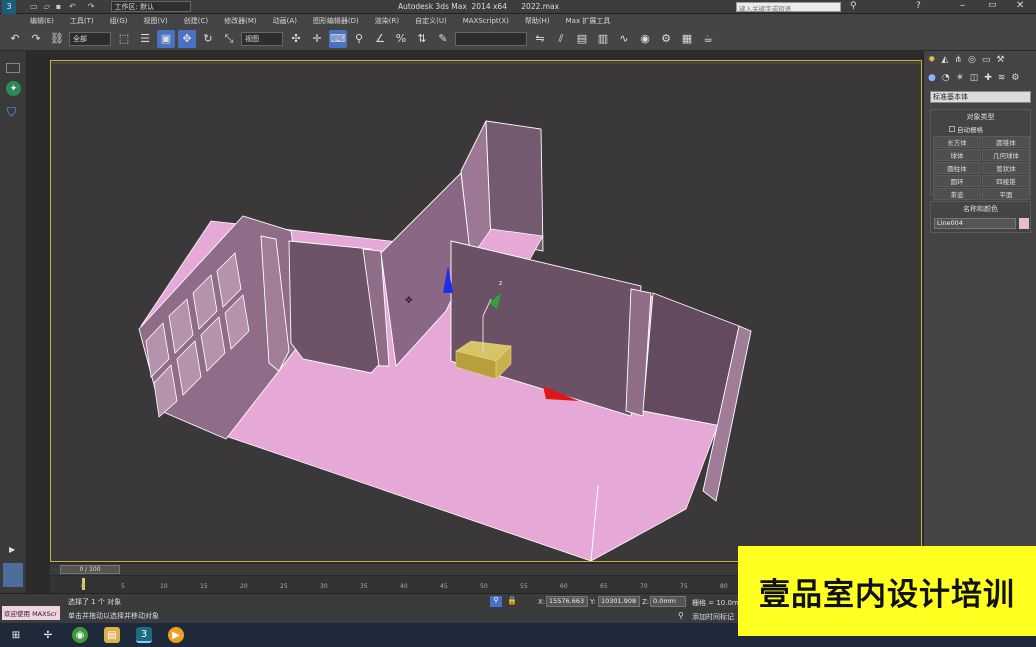 The image size is (1036, 647). Describe the element at coordinates (957, 194) in the screenshot. I see `teapot-button: 茶壶` at that location.